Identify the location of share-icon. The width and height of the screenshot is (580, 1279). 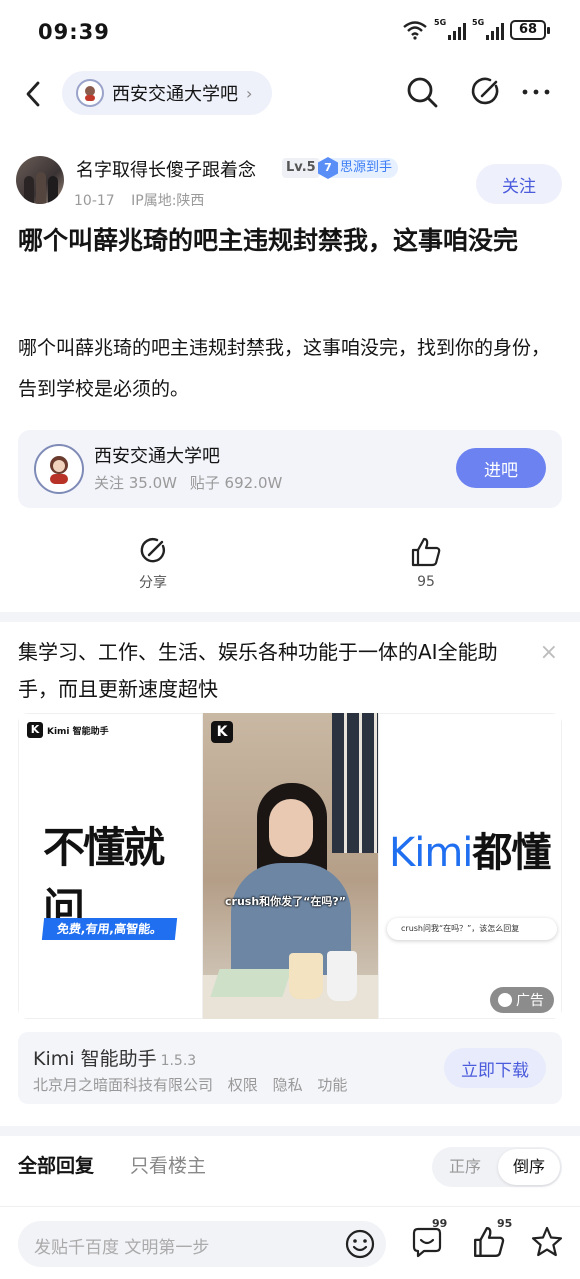
(152, 550).